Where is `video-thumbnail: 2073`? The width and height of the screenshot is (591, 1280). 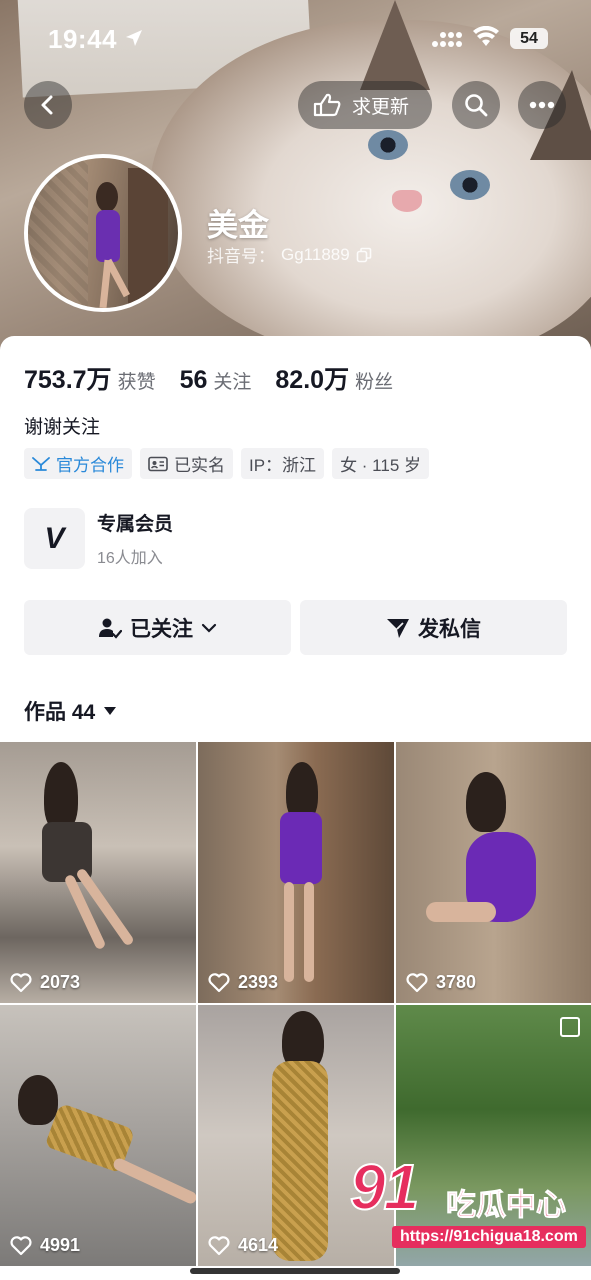 video-thumbnail: 2073 is located at coordinates (98, 872).